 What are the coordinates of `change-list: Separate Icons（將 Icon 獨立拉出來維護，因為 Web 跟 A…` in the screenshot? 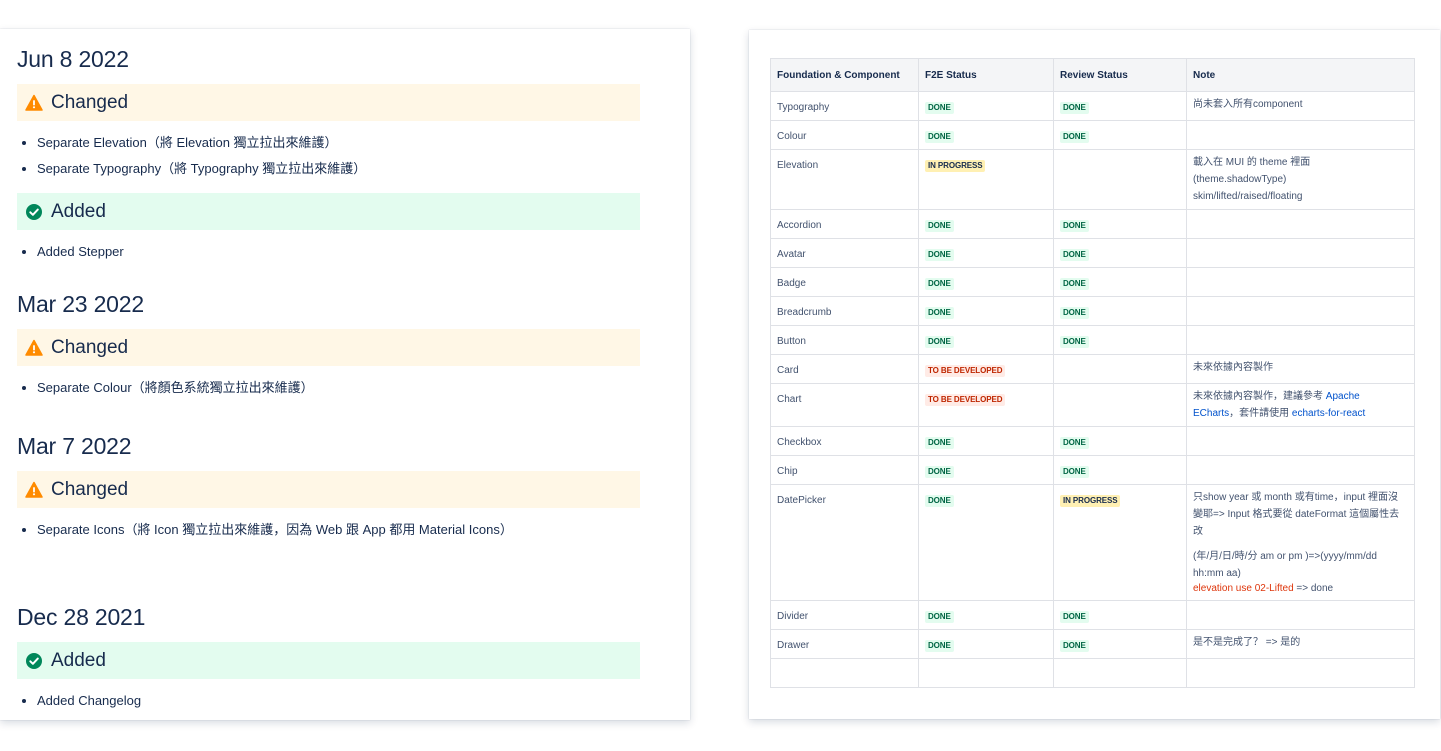 It's located at (328, 530).